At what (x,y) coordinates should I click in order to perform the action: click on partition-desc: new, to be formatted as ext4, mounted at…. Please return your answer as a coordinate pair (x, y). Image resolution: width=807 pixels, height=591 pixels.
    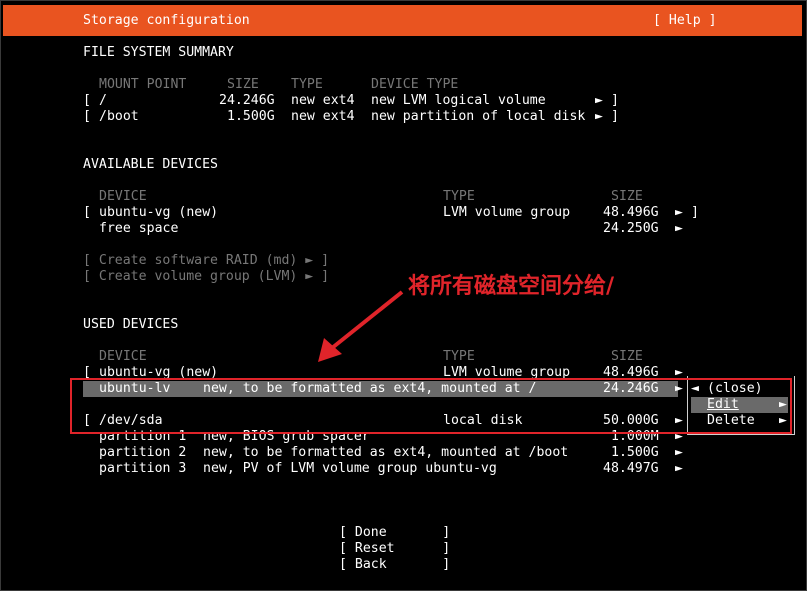
    Looking at the image, I should click on (386, 452).